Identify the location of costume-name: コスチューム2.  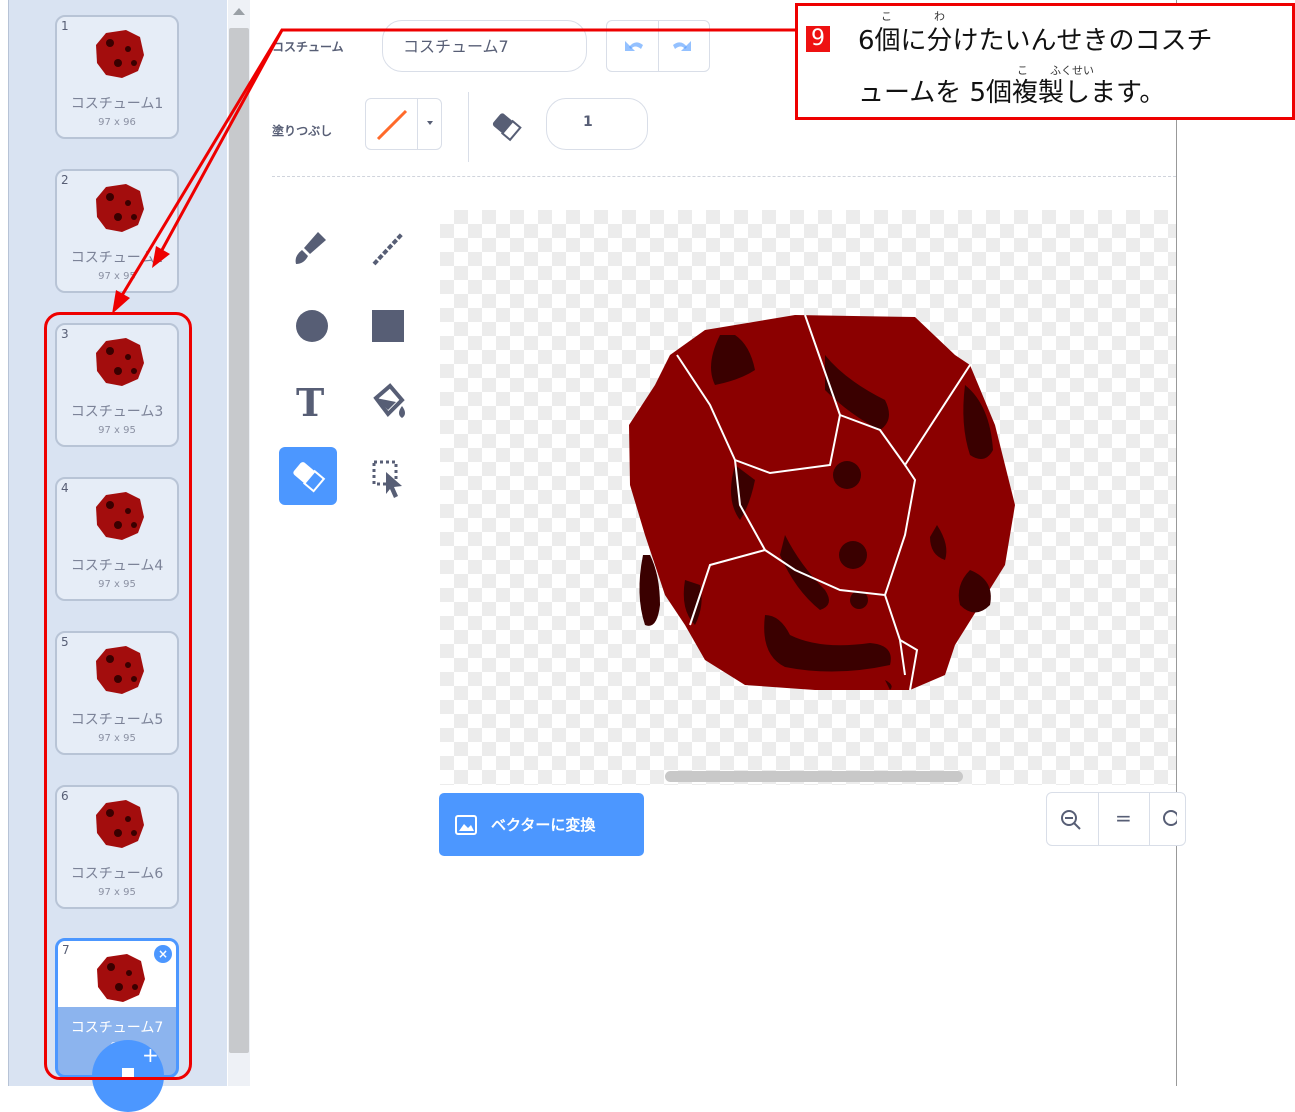
(117, 258).